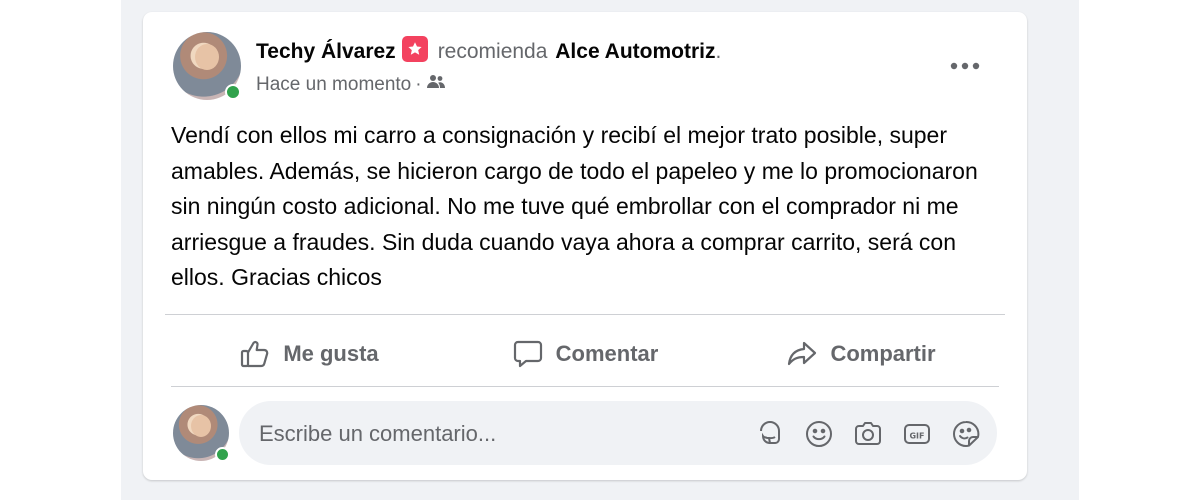 This screenshot has height=500, width=1200. I want to click on commenter-avatar, so click(201, 433).